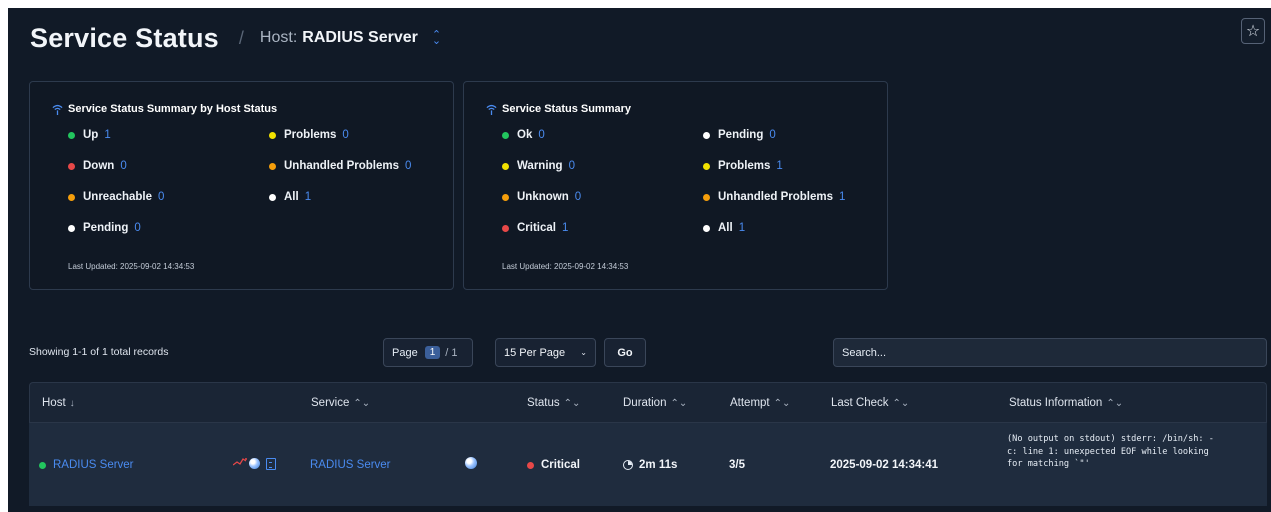 This screenshot has height=512, width=1271. What do you see at coordinates (541, 197) in the screenshot?
I see `service-status-unknown: Unknown 0` at bounding box center [541, 197].